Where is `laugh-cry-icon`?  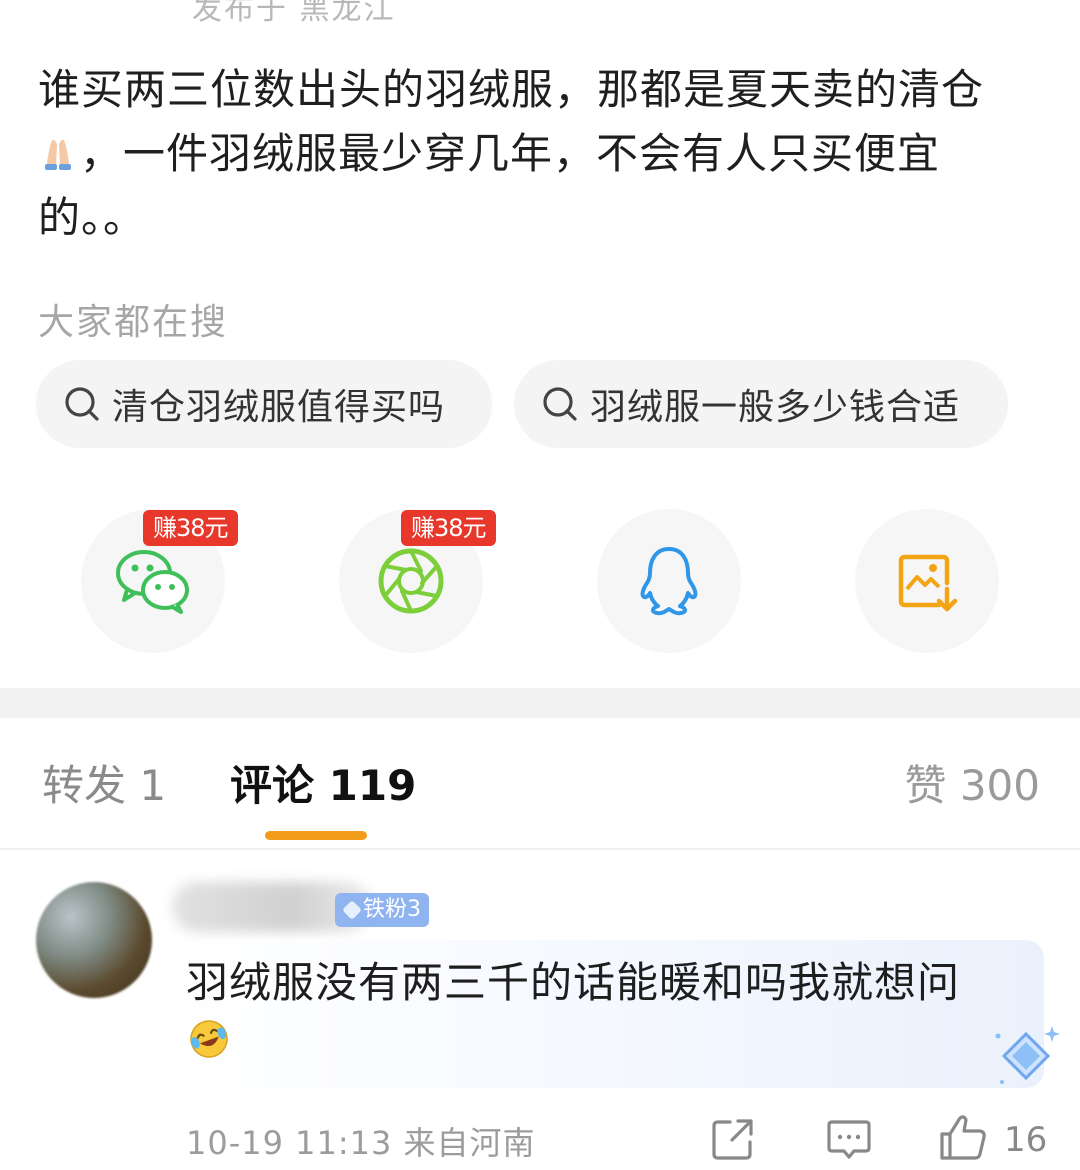
laugh-cry-icon is located at coordinates (209, 1039).